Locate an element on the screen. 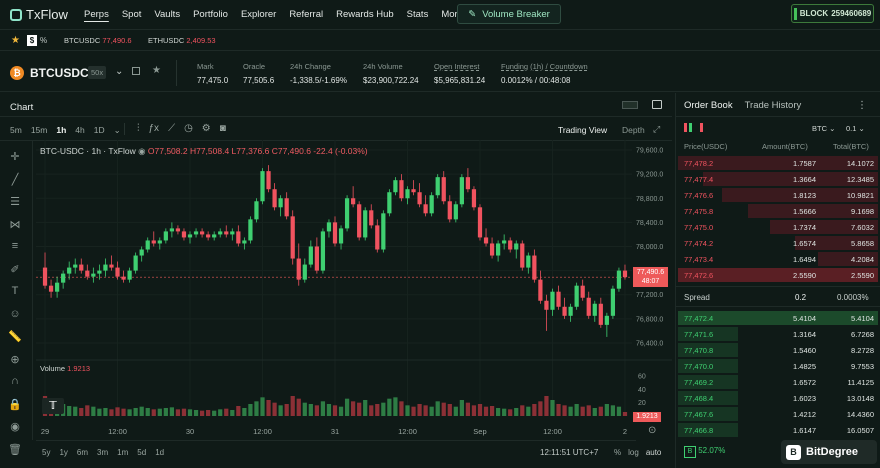 Image resolution: width=880 pixels, height=468 pixels. range-1m: 1m is located at coordinates (122, 452).